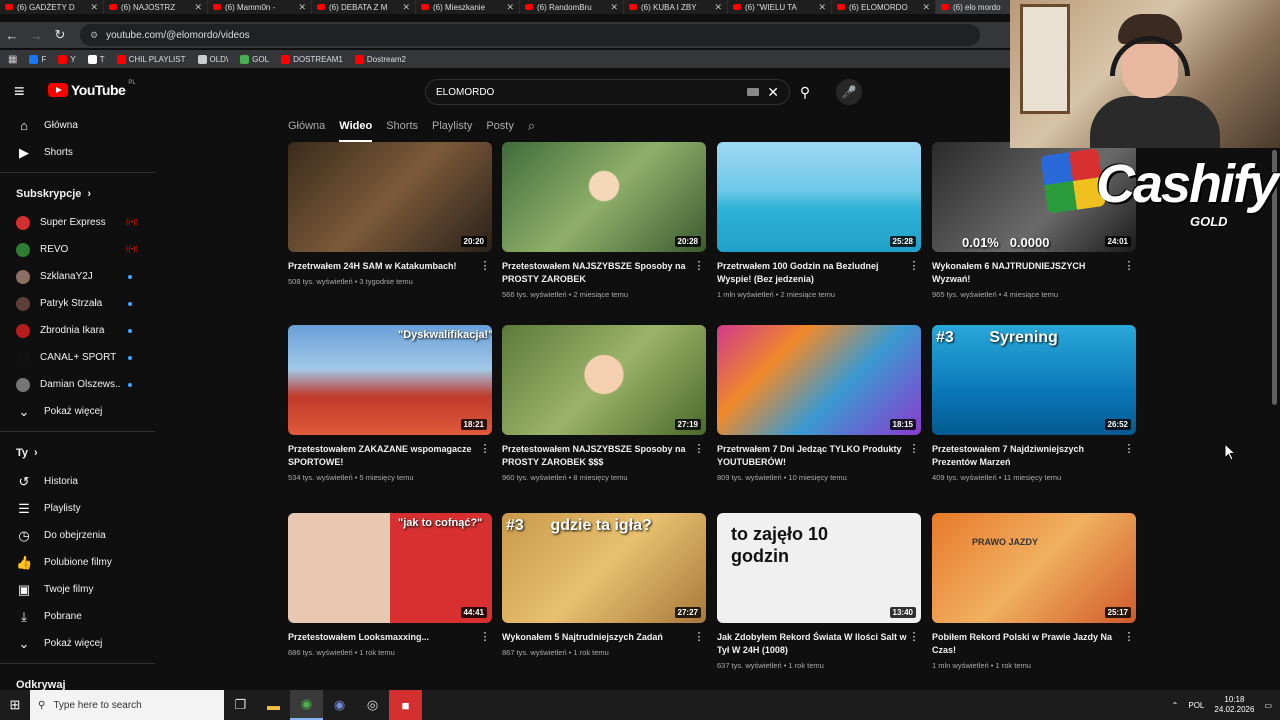 Image resolution: width=1280 pixels, height=720 pixels. What do you see at coordinates (92, 89) in the screenshot?
I see `youtube-logo: YouTube PL` at bounding box center [92, 89].